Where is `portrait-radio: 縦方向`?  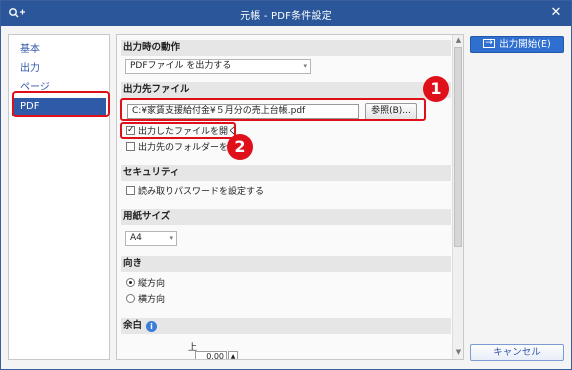
portrait-radio: 縦方向 is located at coordinates (145, 284).